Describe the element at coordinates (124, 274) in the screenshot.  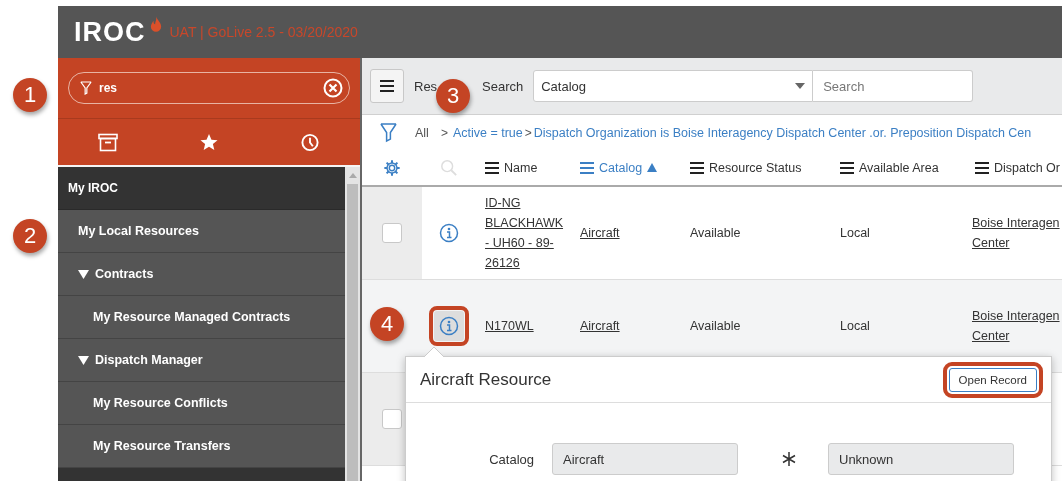
I see `menu-group-label: Contracts` at that location.